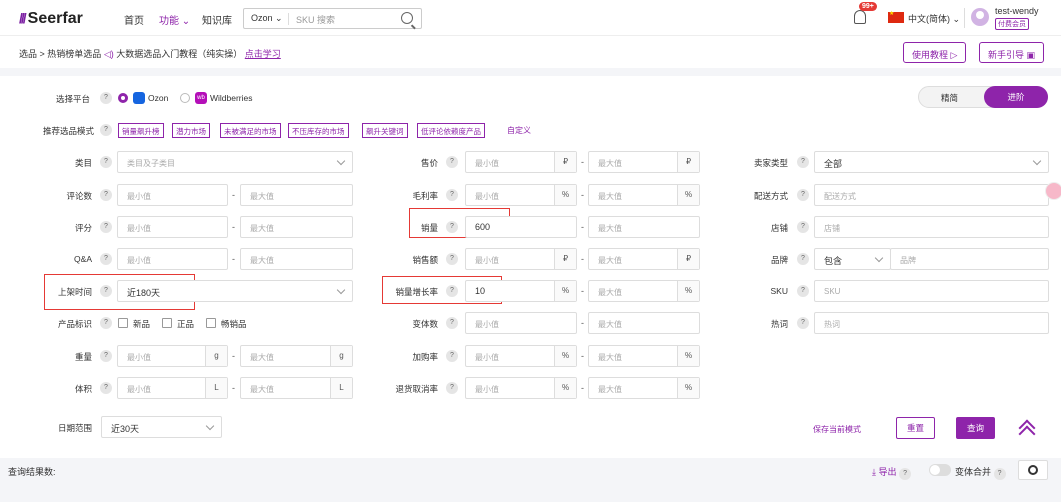  I want to click on nav-features: 功能 ⌄, so click(174, 19).